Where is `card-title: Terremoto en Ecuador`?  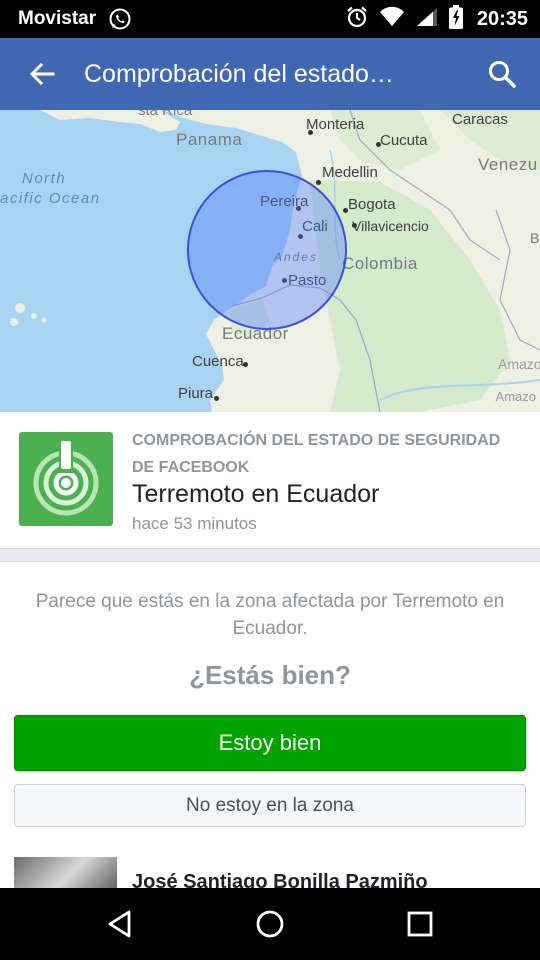
card-title: Terremoto en Ecuador is located at coordinates (256, 494).